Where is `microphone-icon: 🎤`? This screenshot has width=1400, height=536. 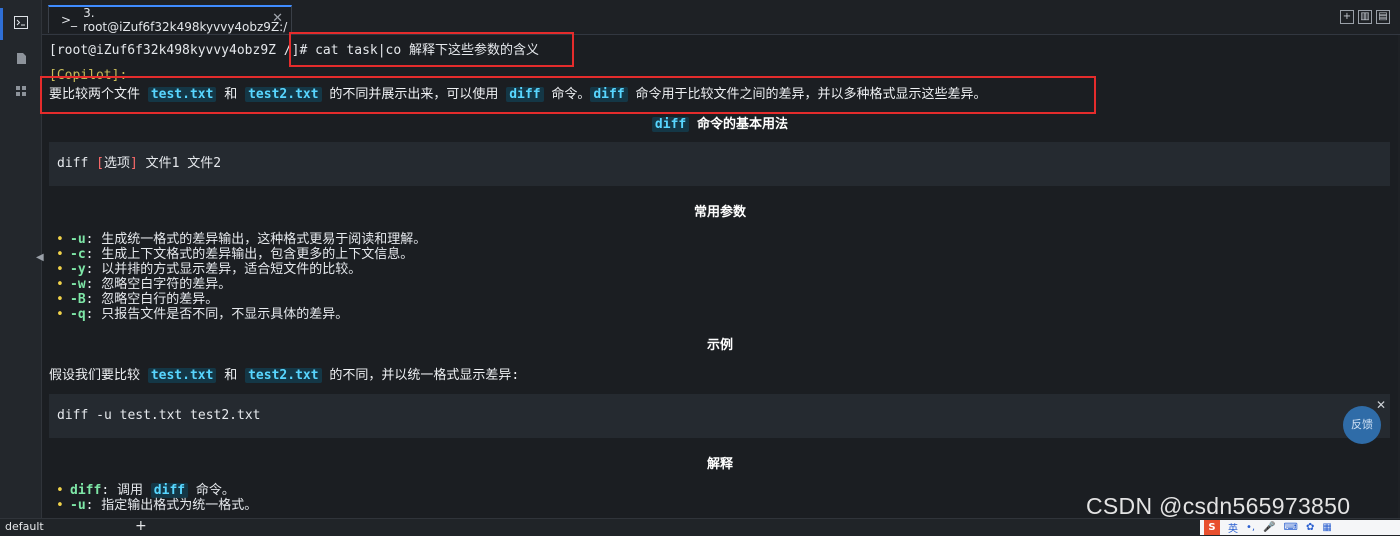
microphone-icon: 🎤 is located at coordinates (1269, 527).